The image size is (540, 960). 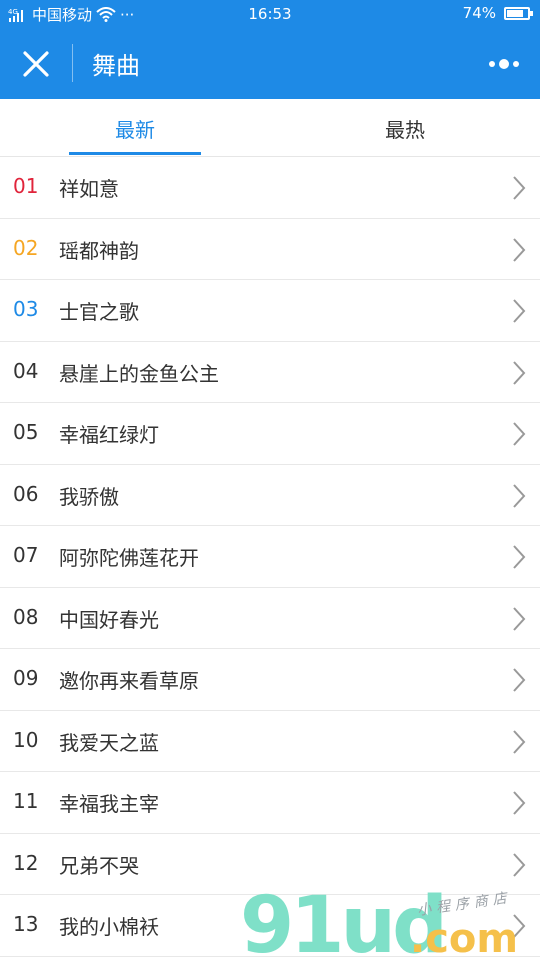 I want to click on more-dots-icon, so click(x=504, y=64).